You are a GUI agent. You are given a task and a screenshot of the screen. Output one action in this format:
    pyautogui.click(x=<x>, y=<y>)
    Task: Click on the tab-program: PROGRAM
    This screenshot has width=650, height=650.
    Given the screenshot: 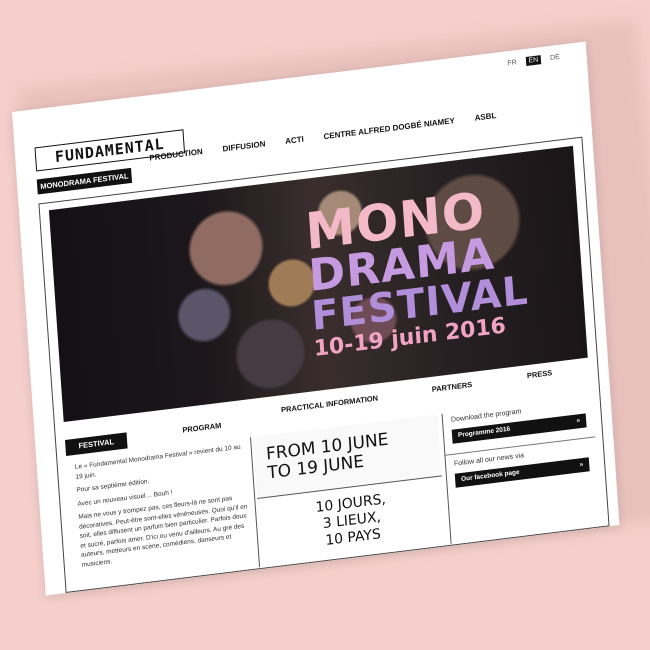 What is the action you would take?
    pyautogui.click(x=202, y=428)
    